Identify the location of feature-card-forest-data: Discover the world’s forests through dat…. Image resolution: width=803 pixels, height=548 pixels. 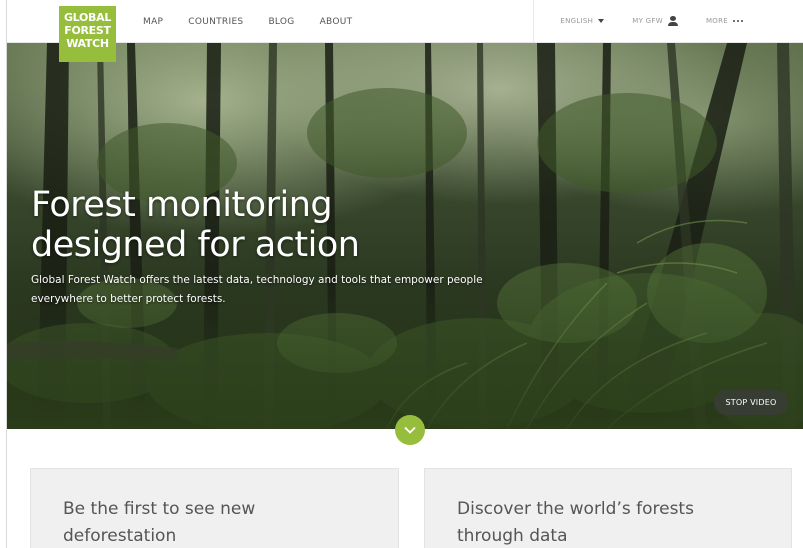
(608, 508).